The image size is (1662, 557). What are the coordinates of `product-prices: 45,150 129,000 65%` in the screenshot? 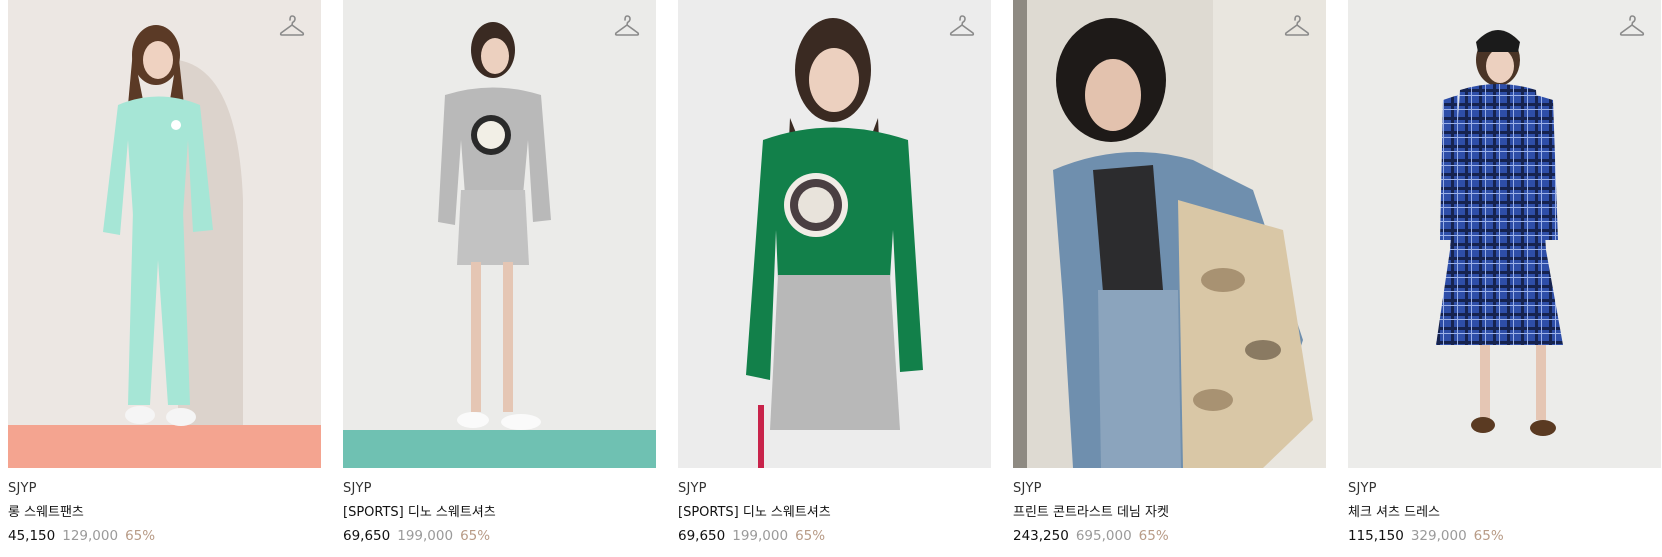 It's located at (164, 536).